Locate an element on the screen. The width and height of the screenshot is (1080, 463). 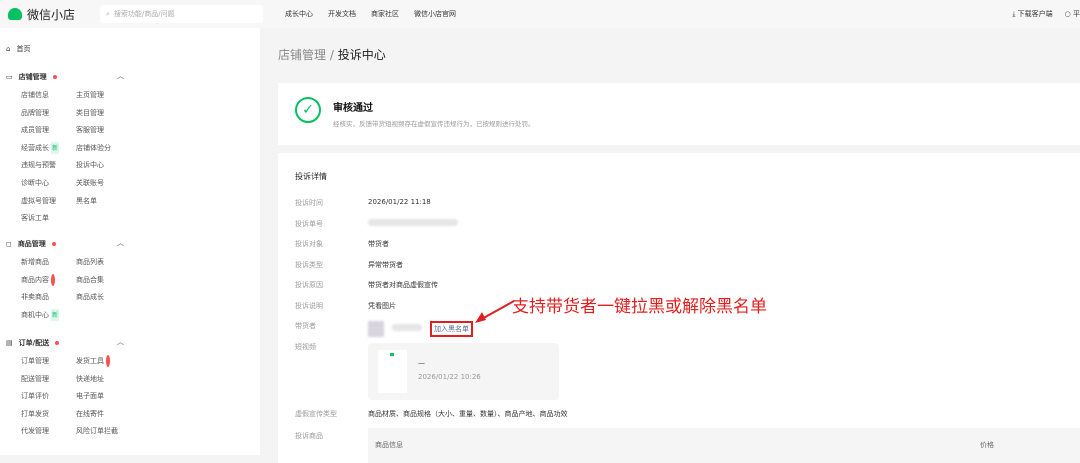
sidebar-item-label: 商品列表 is located at coordinates (90, 262).